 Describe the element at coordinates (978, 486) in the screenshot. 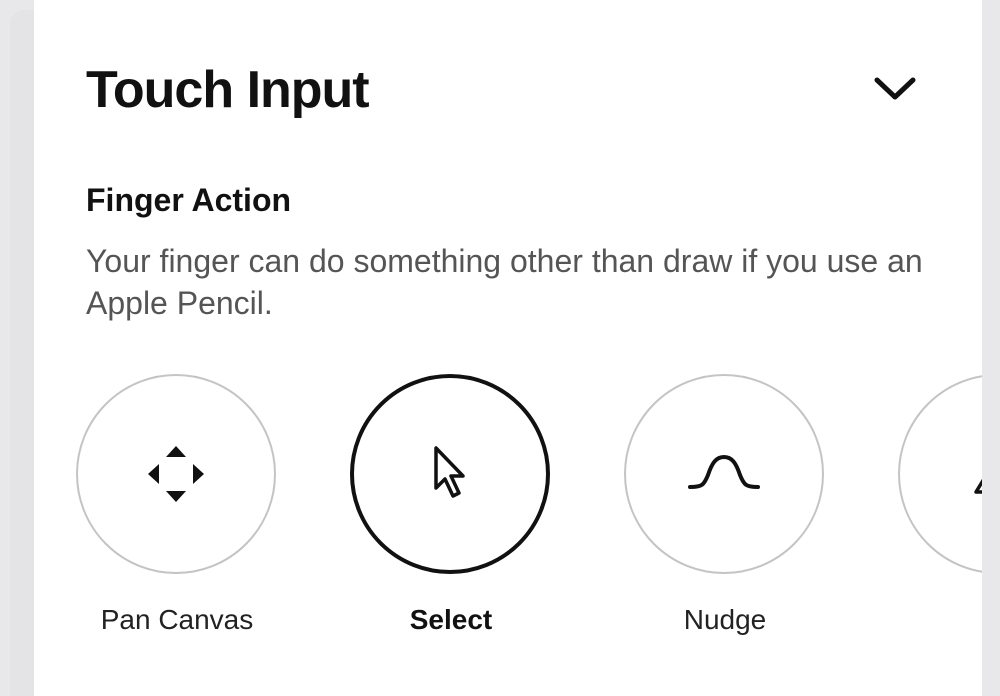

I see `triangle-icon` at that location.